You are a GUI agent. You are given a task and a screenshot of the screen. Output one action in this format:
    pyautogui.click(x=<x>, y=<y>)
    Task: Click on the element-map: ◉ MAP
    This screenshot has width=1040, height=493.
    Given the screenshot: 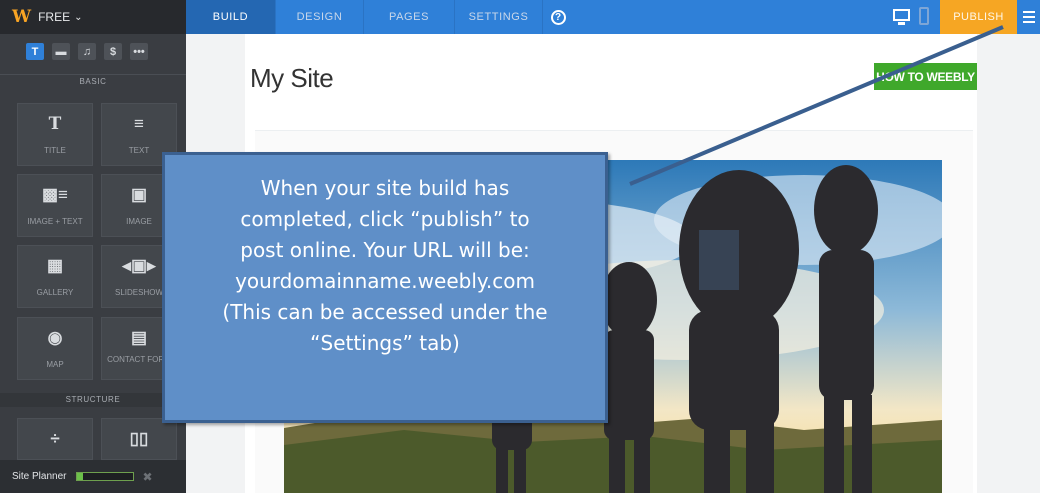 What is the action you would take?
    pyautogui.click(x=55, y=348)
    